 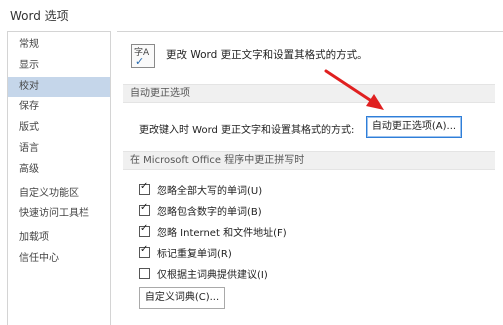 I want to click on window-title: Word 选项, so click(x=39, y=16).